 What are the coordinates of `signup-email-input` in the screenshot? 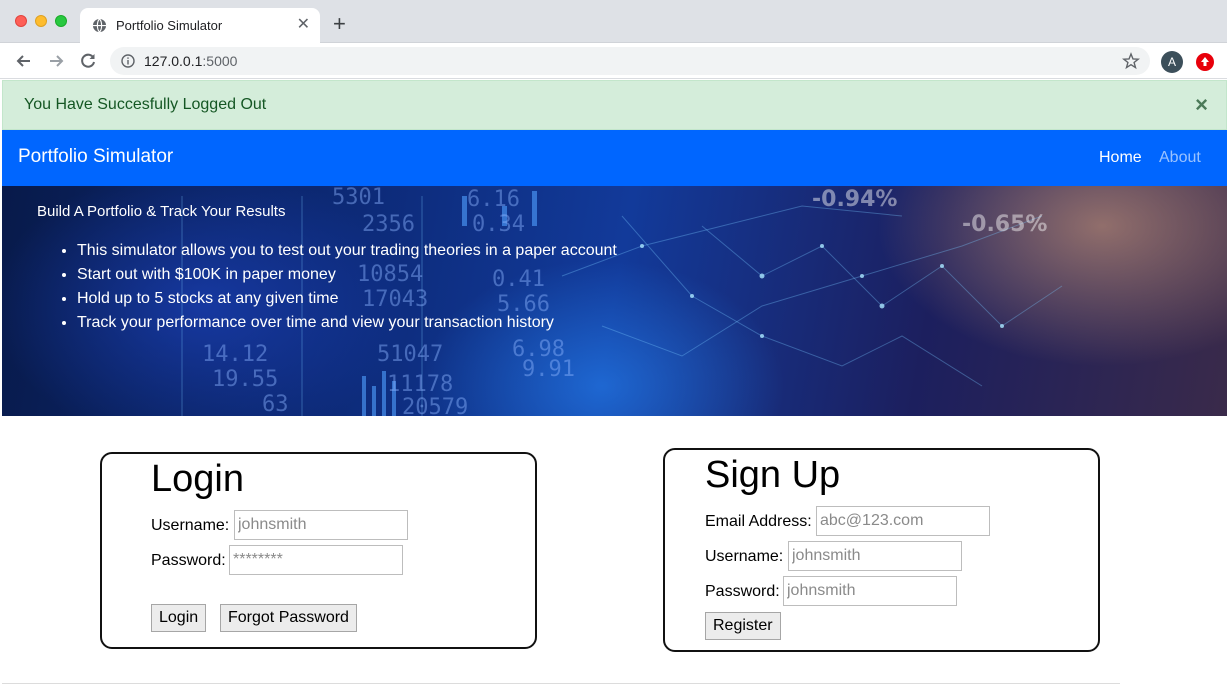 It's located at (903, 521).